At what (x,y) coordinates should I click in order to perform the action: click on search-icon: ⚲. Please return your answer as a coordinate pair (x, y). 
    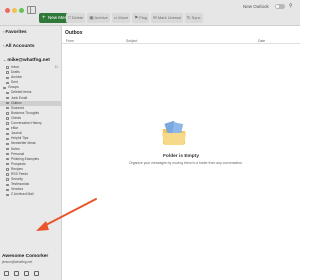
    Looking at the image, I should click on (291, 6).